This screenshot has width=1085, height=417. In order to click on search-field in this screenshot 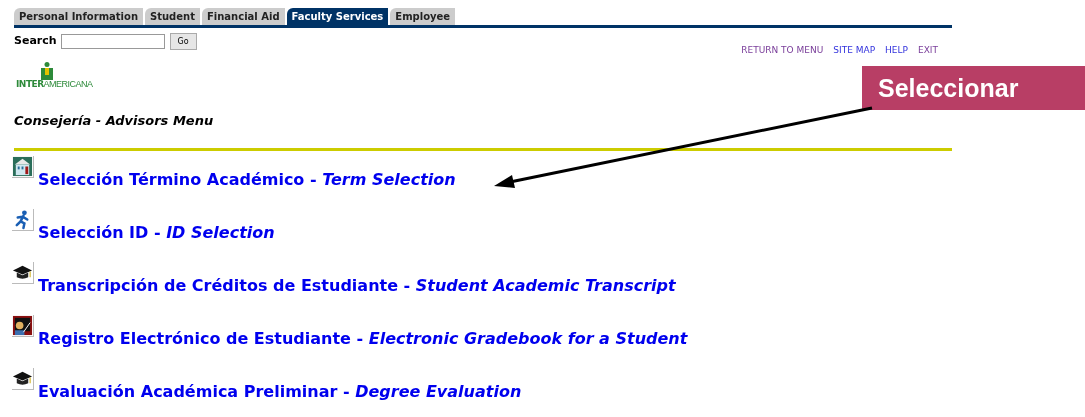, I will do `click(112, 41)`.